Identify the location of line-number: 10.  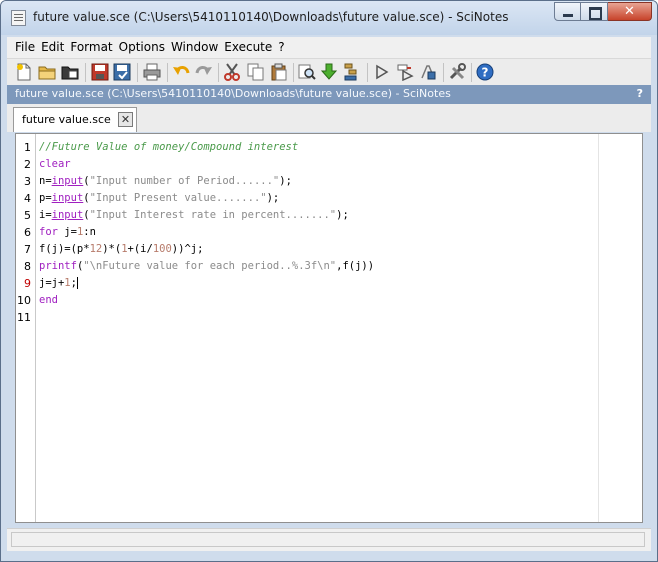
(24, 300).